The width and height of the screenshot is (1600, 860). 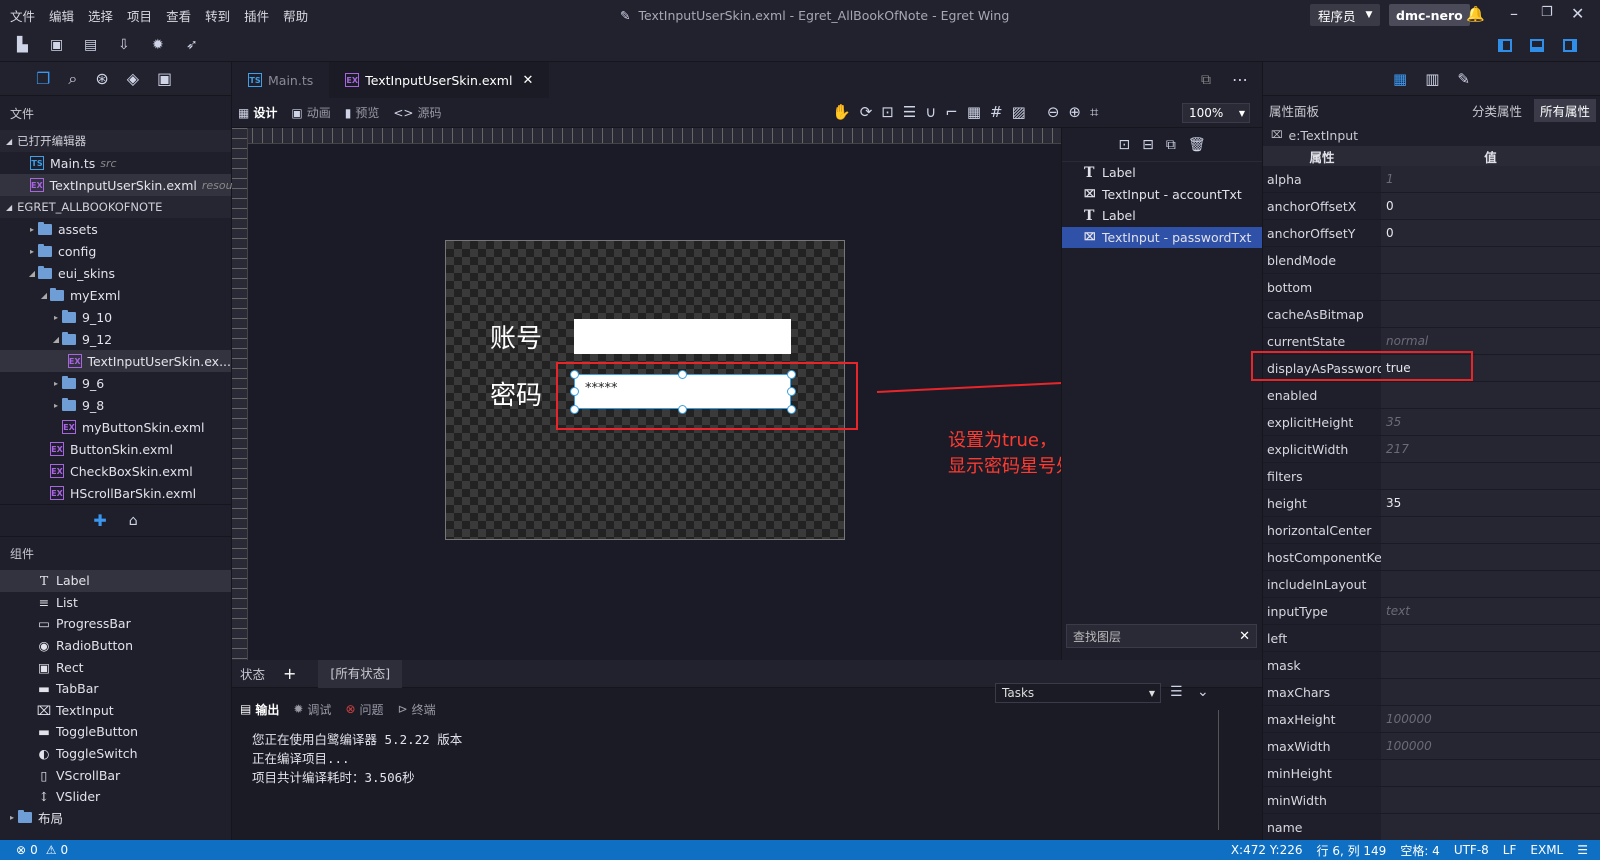 I want to click on actual-size-icon: ⌗, so click(x=1094, y=112).